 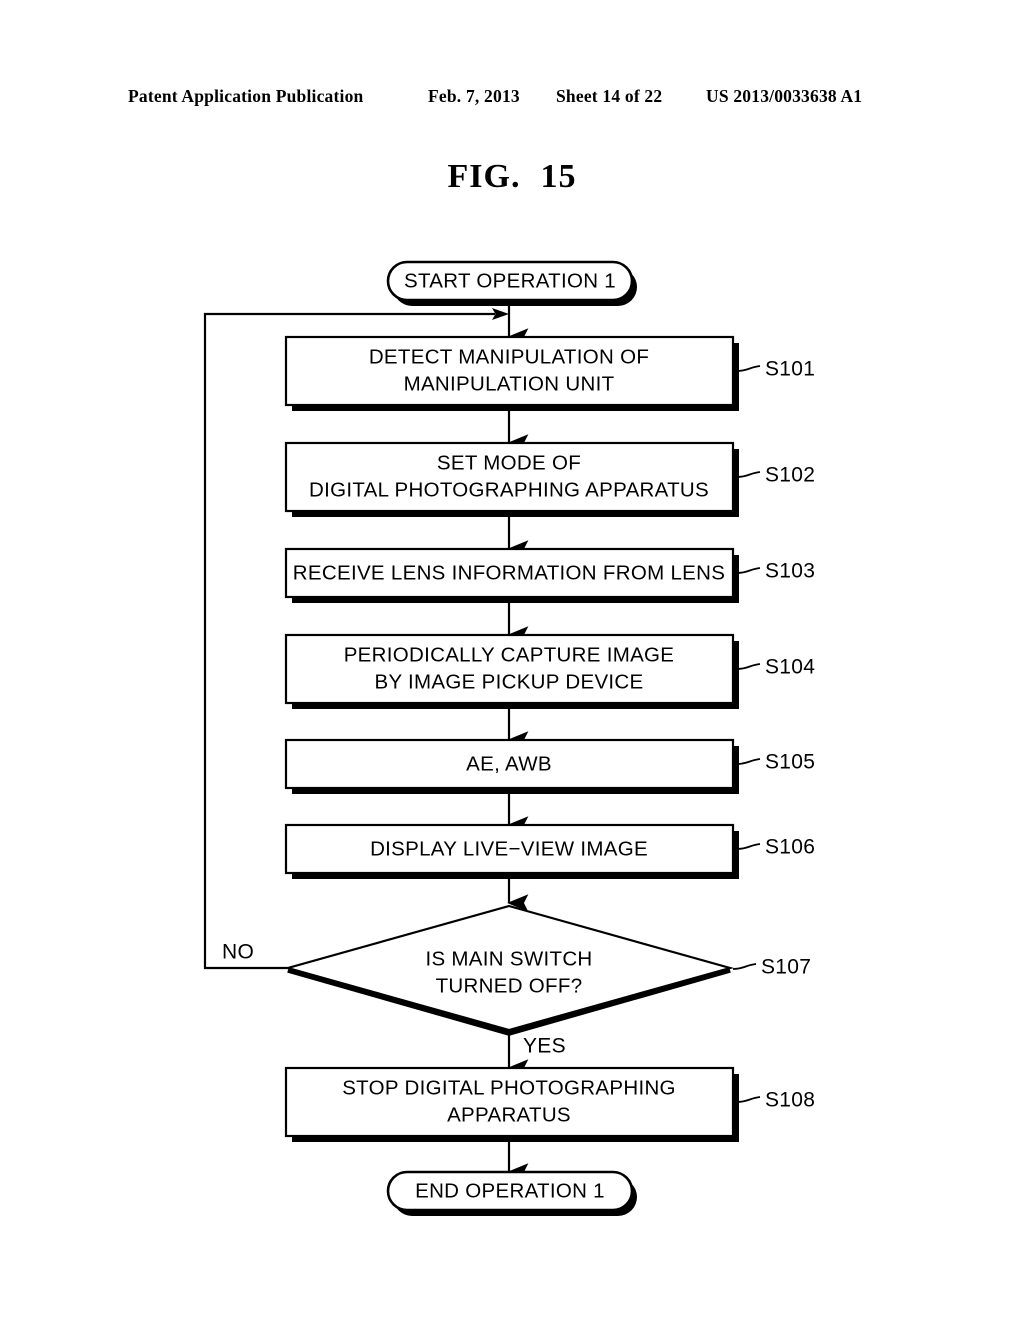 What do you see at coordinates (508, 681) in the screenshot?
I see `step-s104-line-2: BY IMAGE PICKUP DEVICE` at bounding box center [508, 681].